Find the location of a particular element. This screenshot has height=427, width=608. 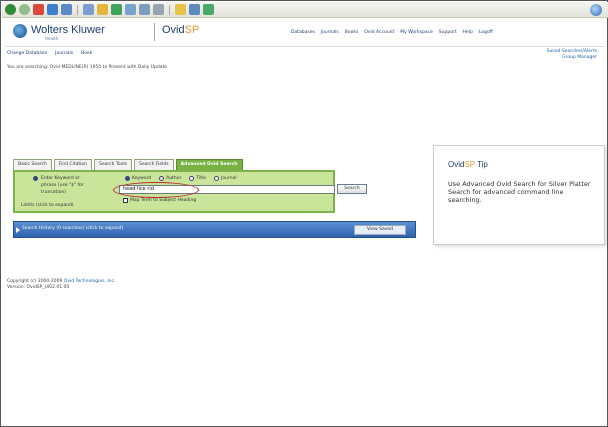

search-type-options: Keyword Author Title Journal is located at coordinates (181, 178).